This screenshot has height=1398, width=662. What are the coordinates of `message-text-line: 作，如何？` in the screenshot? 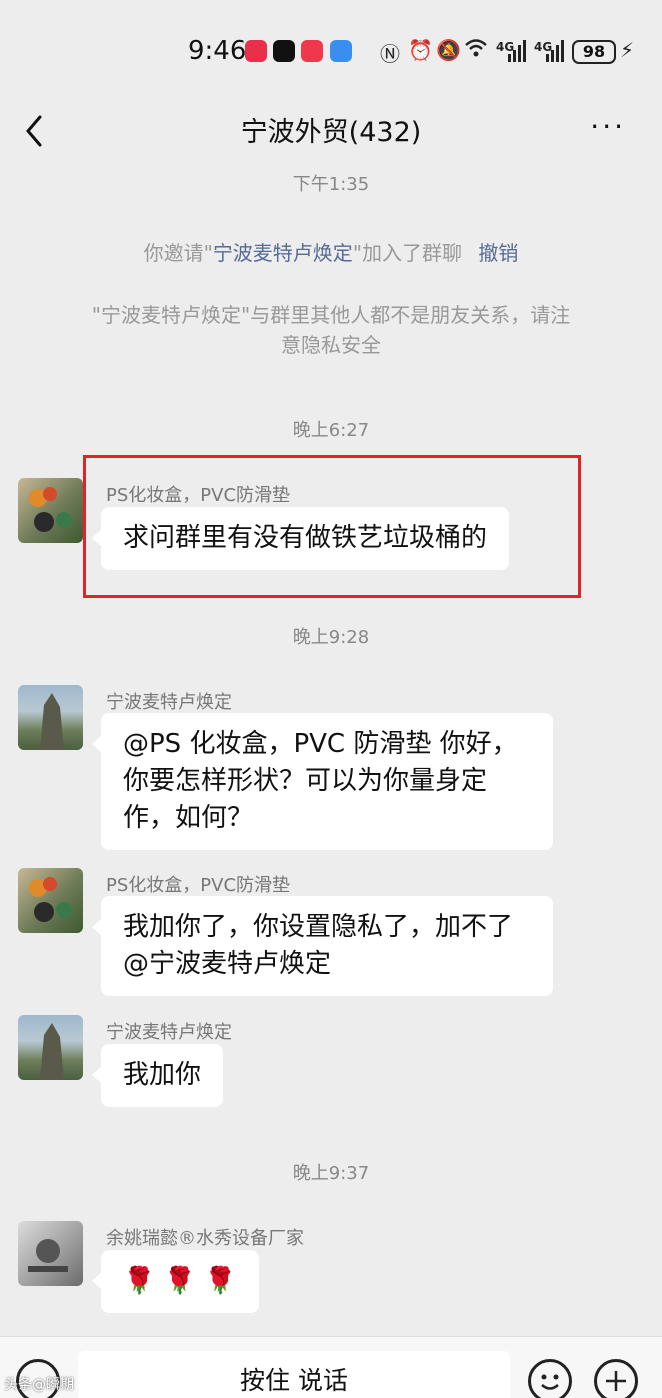 It's located at (188, 818).